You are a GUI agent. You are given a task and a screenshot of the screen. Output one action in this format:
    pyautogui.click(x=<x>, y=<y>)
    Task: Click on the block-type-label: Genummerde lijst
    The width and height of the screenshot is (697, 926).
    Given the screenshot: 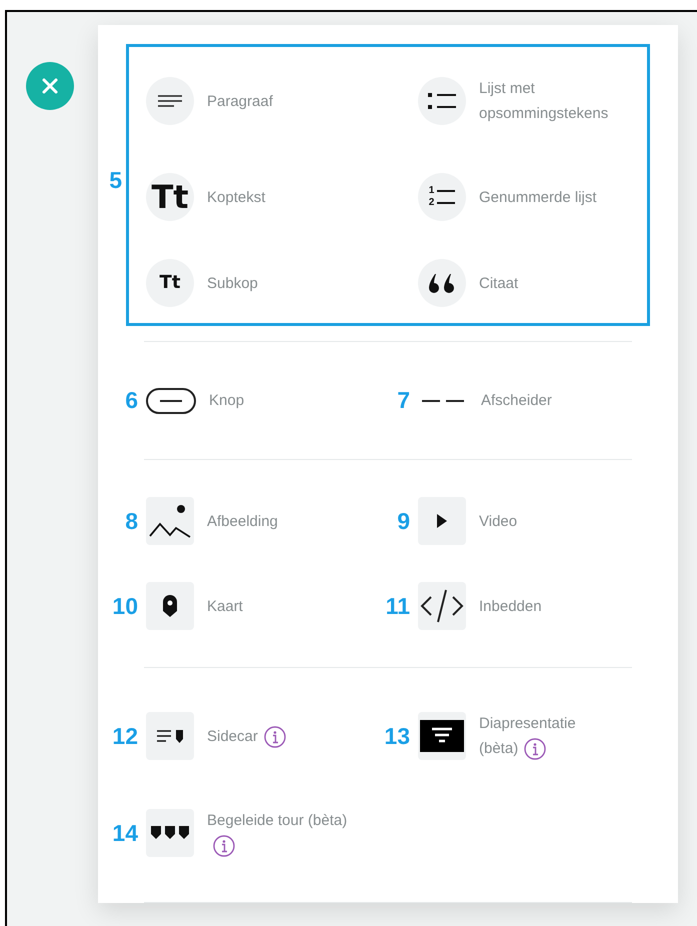 What is the action you would take?
    pyautogui.click(x=538, y=197)
    